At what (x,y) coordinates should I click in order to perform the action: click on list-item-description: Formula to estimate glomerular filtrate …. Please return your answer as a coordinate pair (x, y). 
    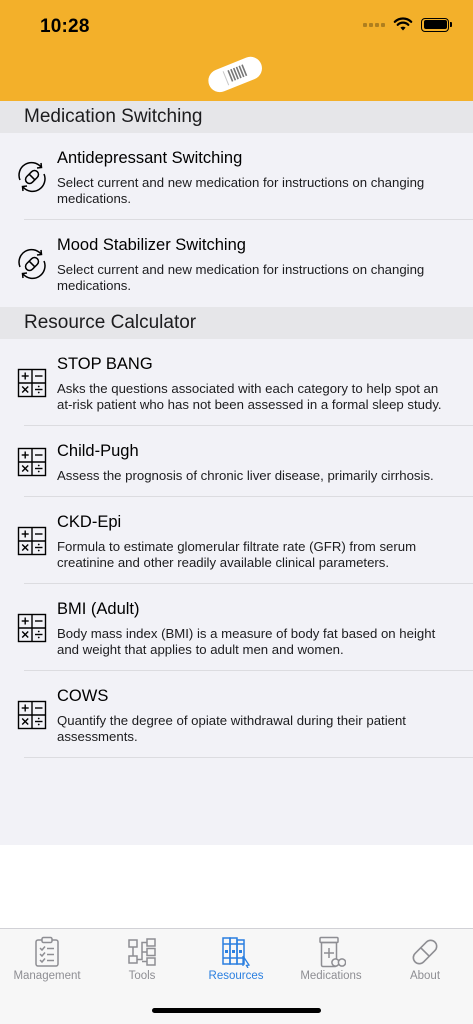
    Looking at the image, I should click on (237, 554).